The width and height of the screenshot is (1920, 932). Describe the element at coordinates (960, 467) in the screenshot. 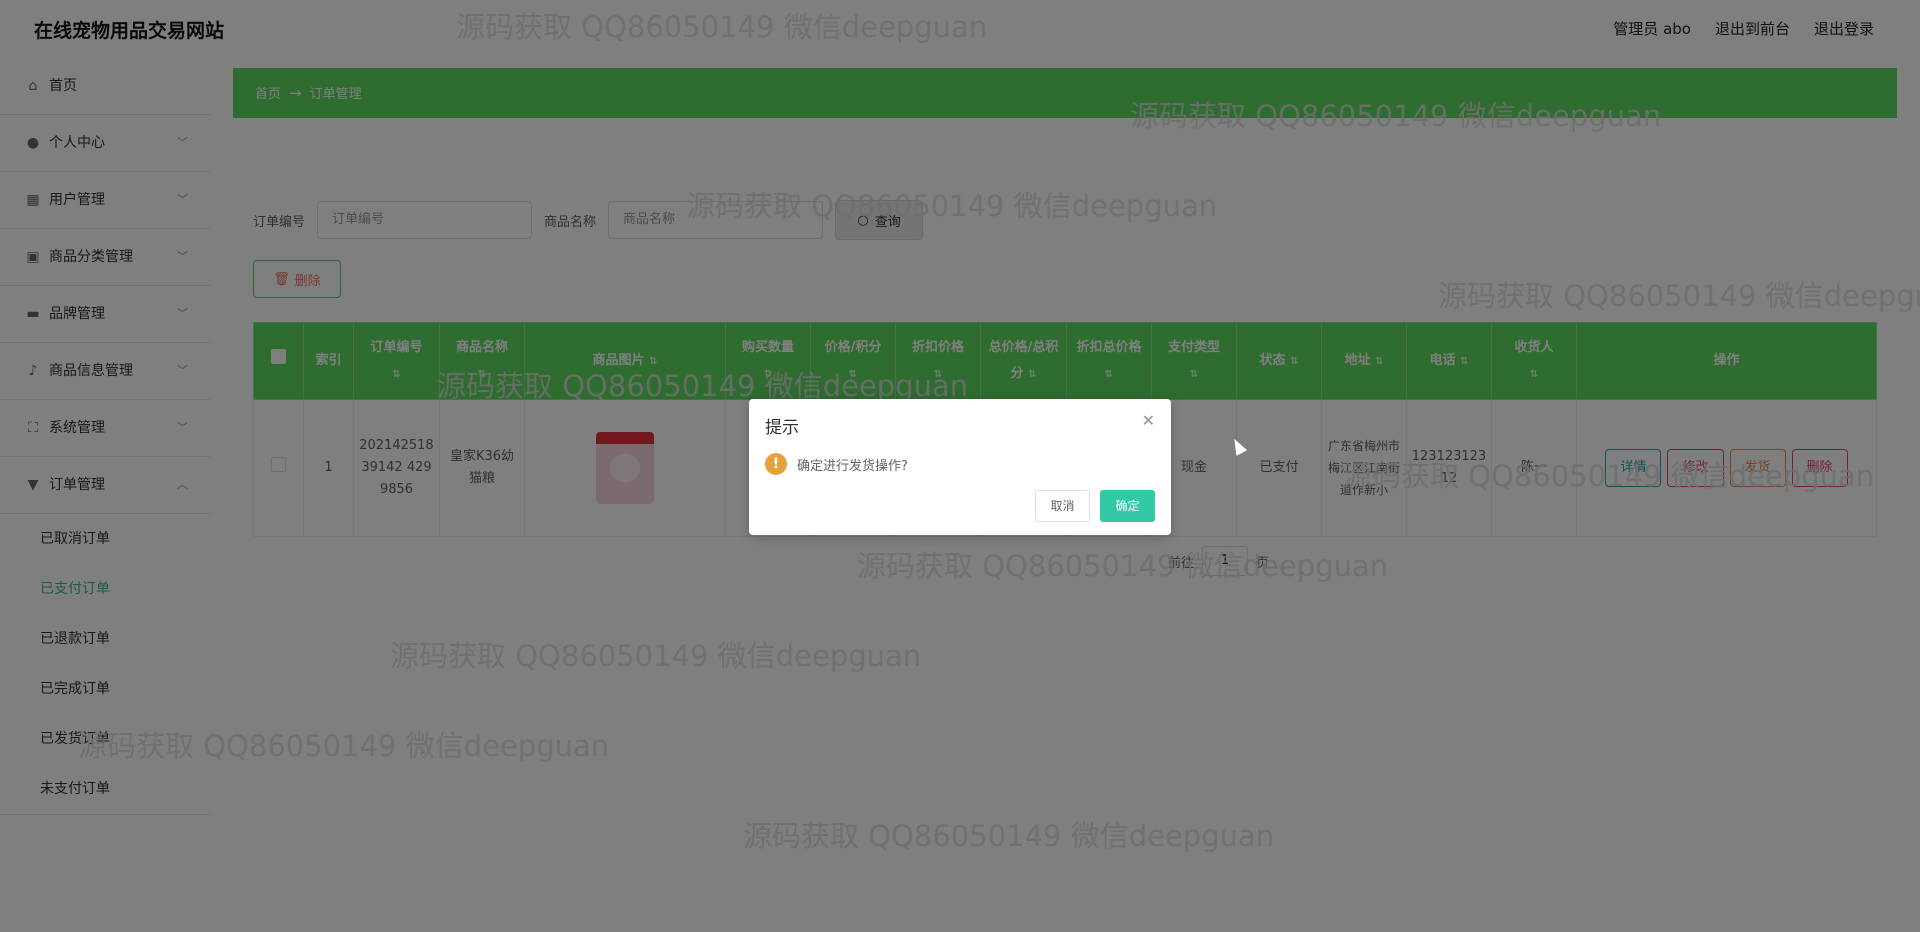

I see `confirm-dialog: 提示 ✕ ! 确定进行发货操作? 取消 确定` at that location.